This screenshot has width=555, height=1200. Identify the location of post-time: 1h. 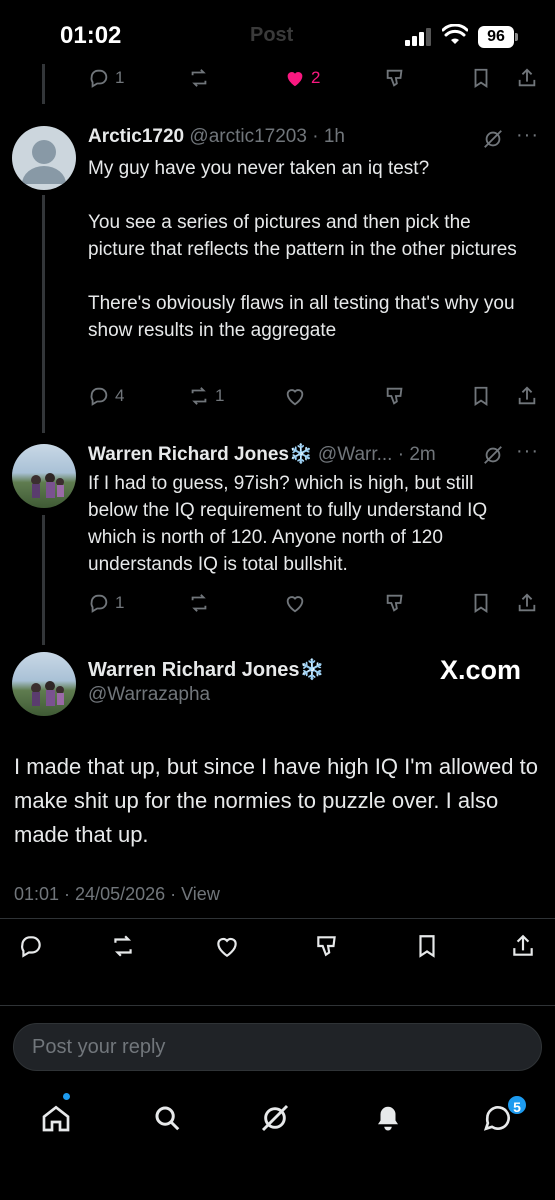
(334, 136).